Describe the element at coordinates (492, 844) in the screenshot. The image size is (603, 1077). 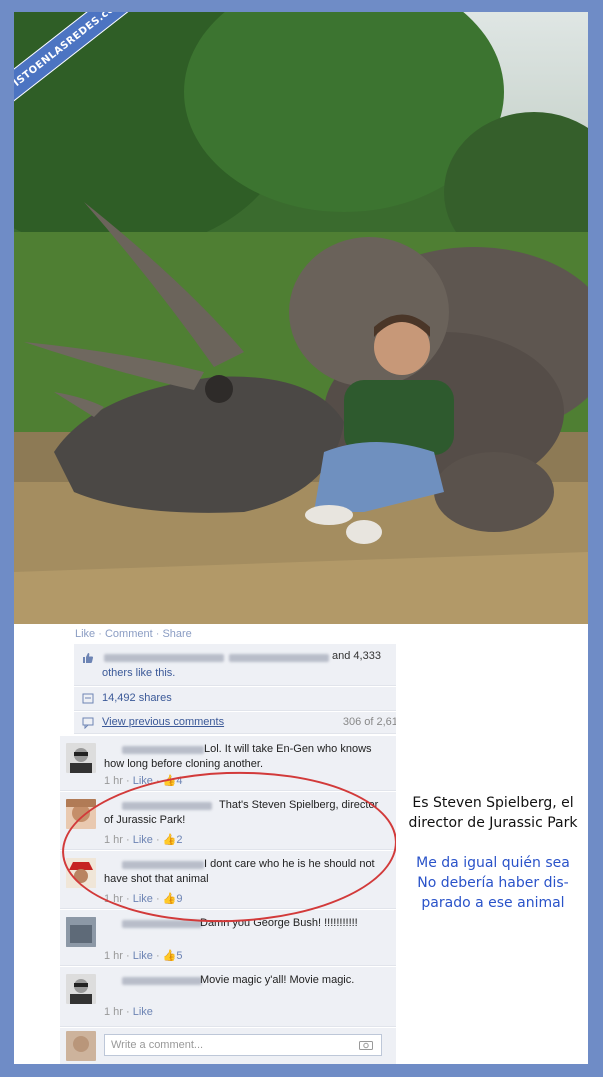
I see `annotation-panel` at that location.